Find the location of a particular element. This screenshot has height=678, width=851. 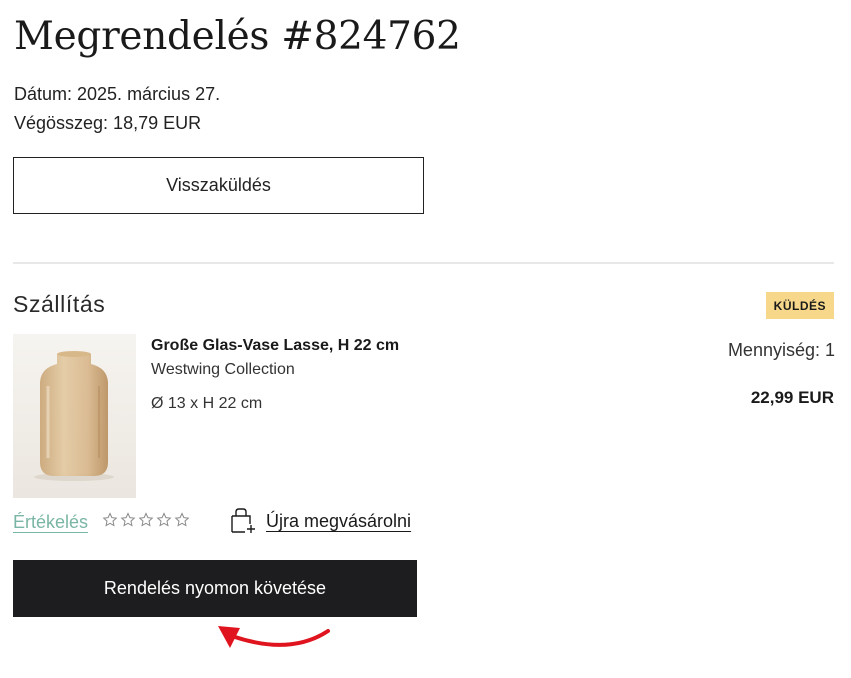

product-quantity: Mennyiség: 1 is located at coordinates (781, 350).